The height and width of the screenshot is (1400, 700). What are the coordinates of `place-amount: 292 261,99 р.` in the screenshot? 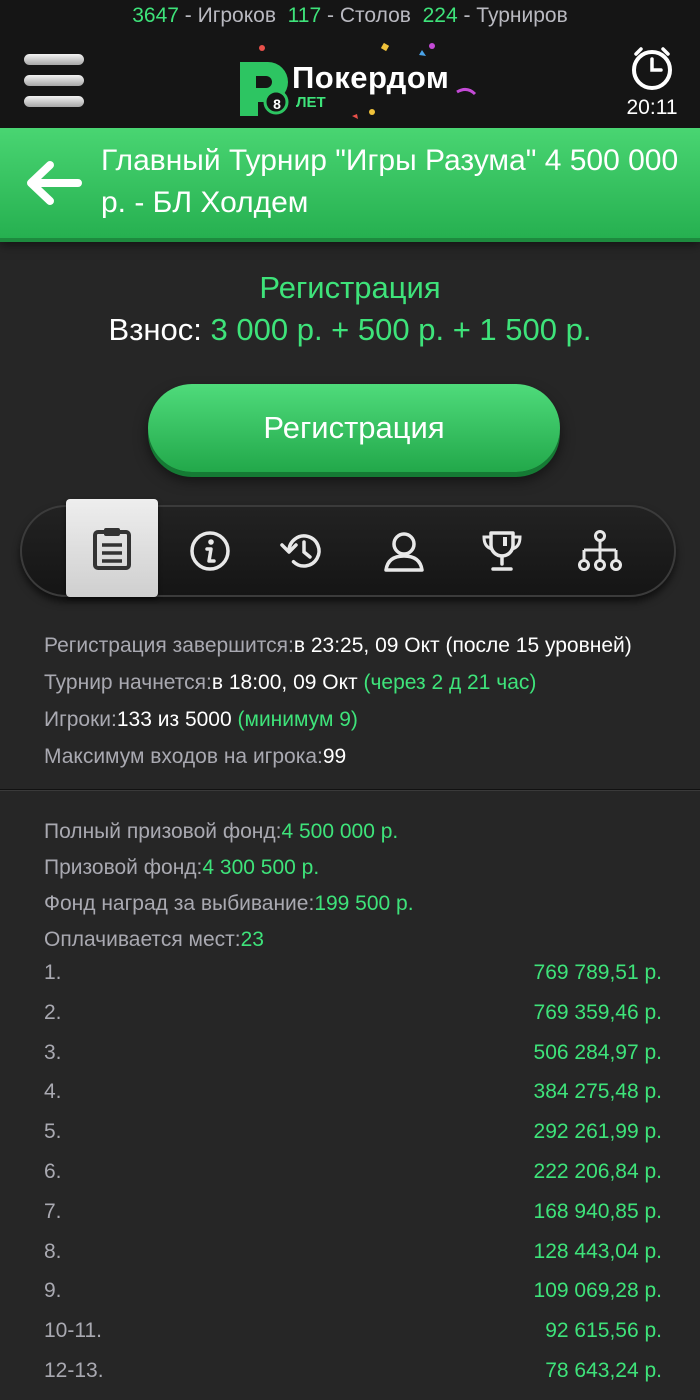 It's located at (597, 1132).